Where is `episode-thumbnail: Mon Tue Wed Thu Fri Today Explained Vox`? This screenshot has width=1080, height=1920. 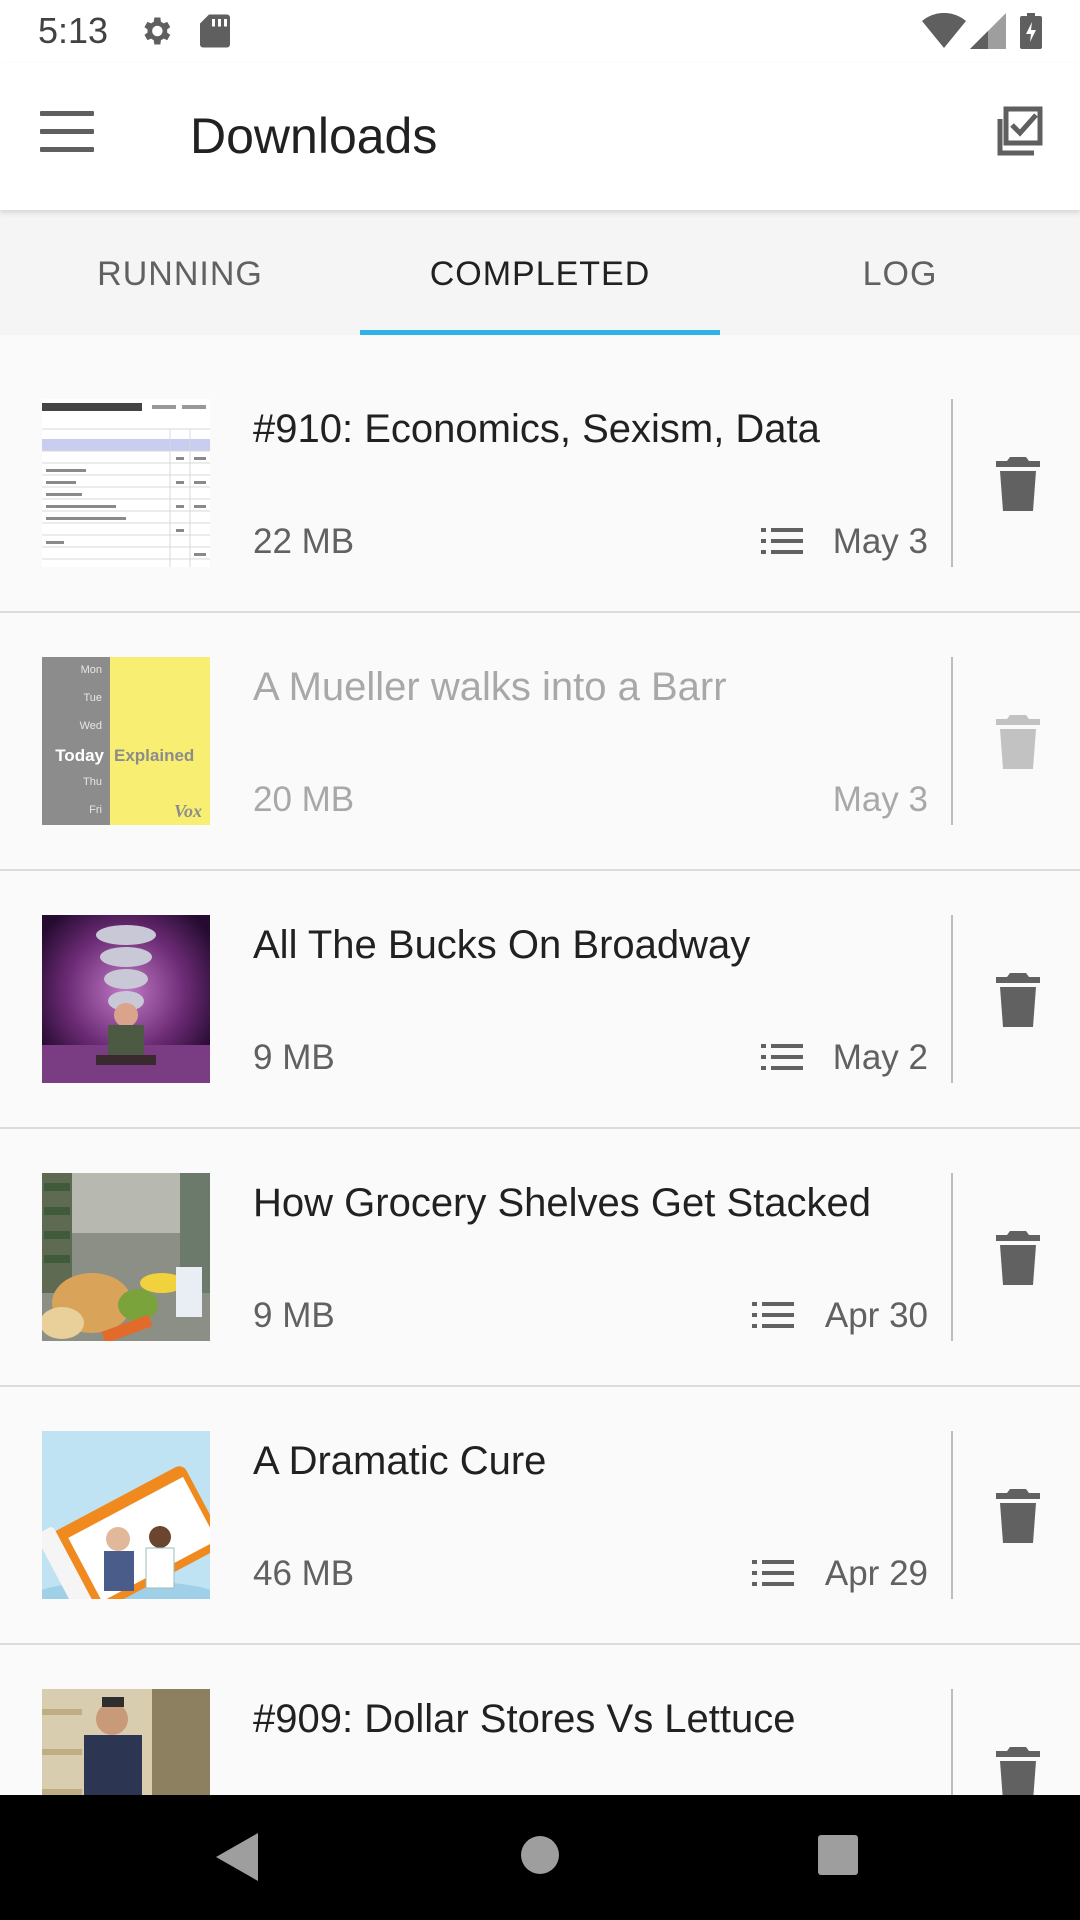 episode-thumbnail: Mon Tue Wed Thu Fri Today Explained Vox is located at coordinates (126, 741).